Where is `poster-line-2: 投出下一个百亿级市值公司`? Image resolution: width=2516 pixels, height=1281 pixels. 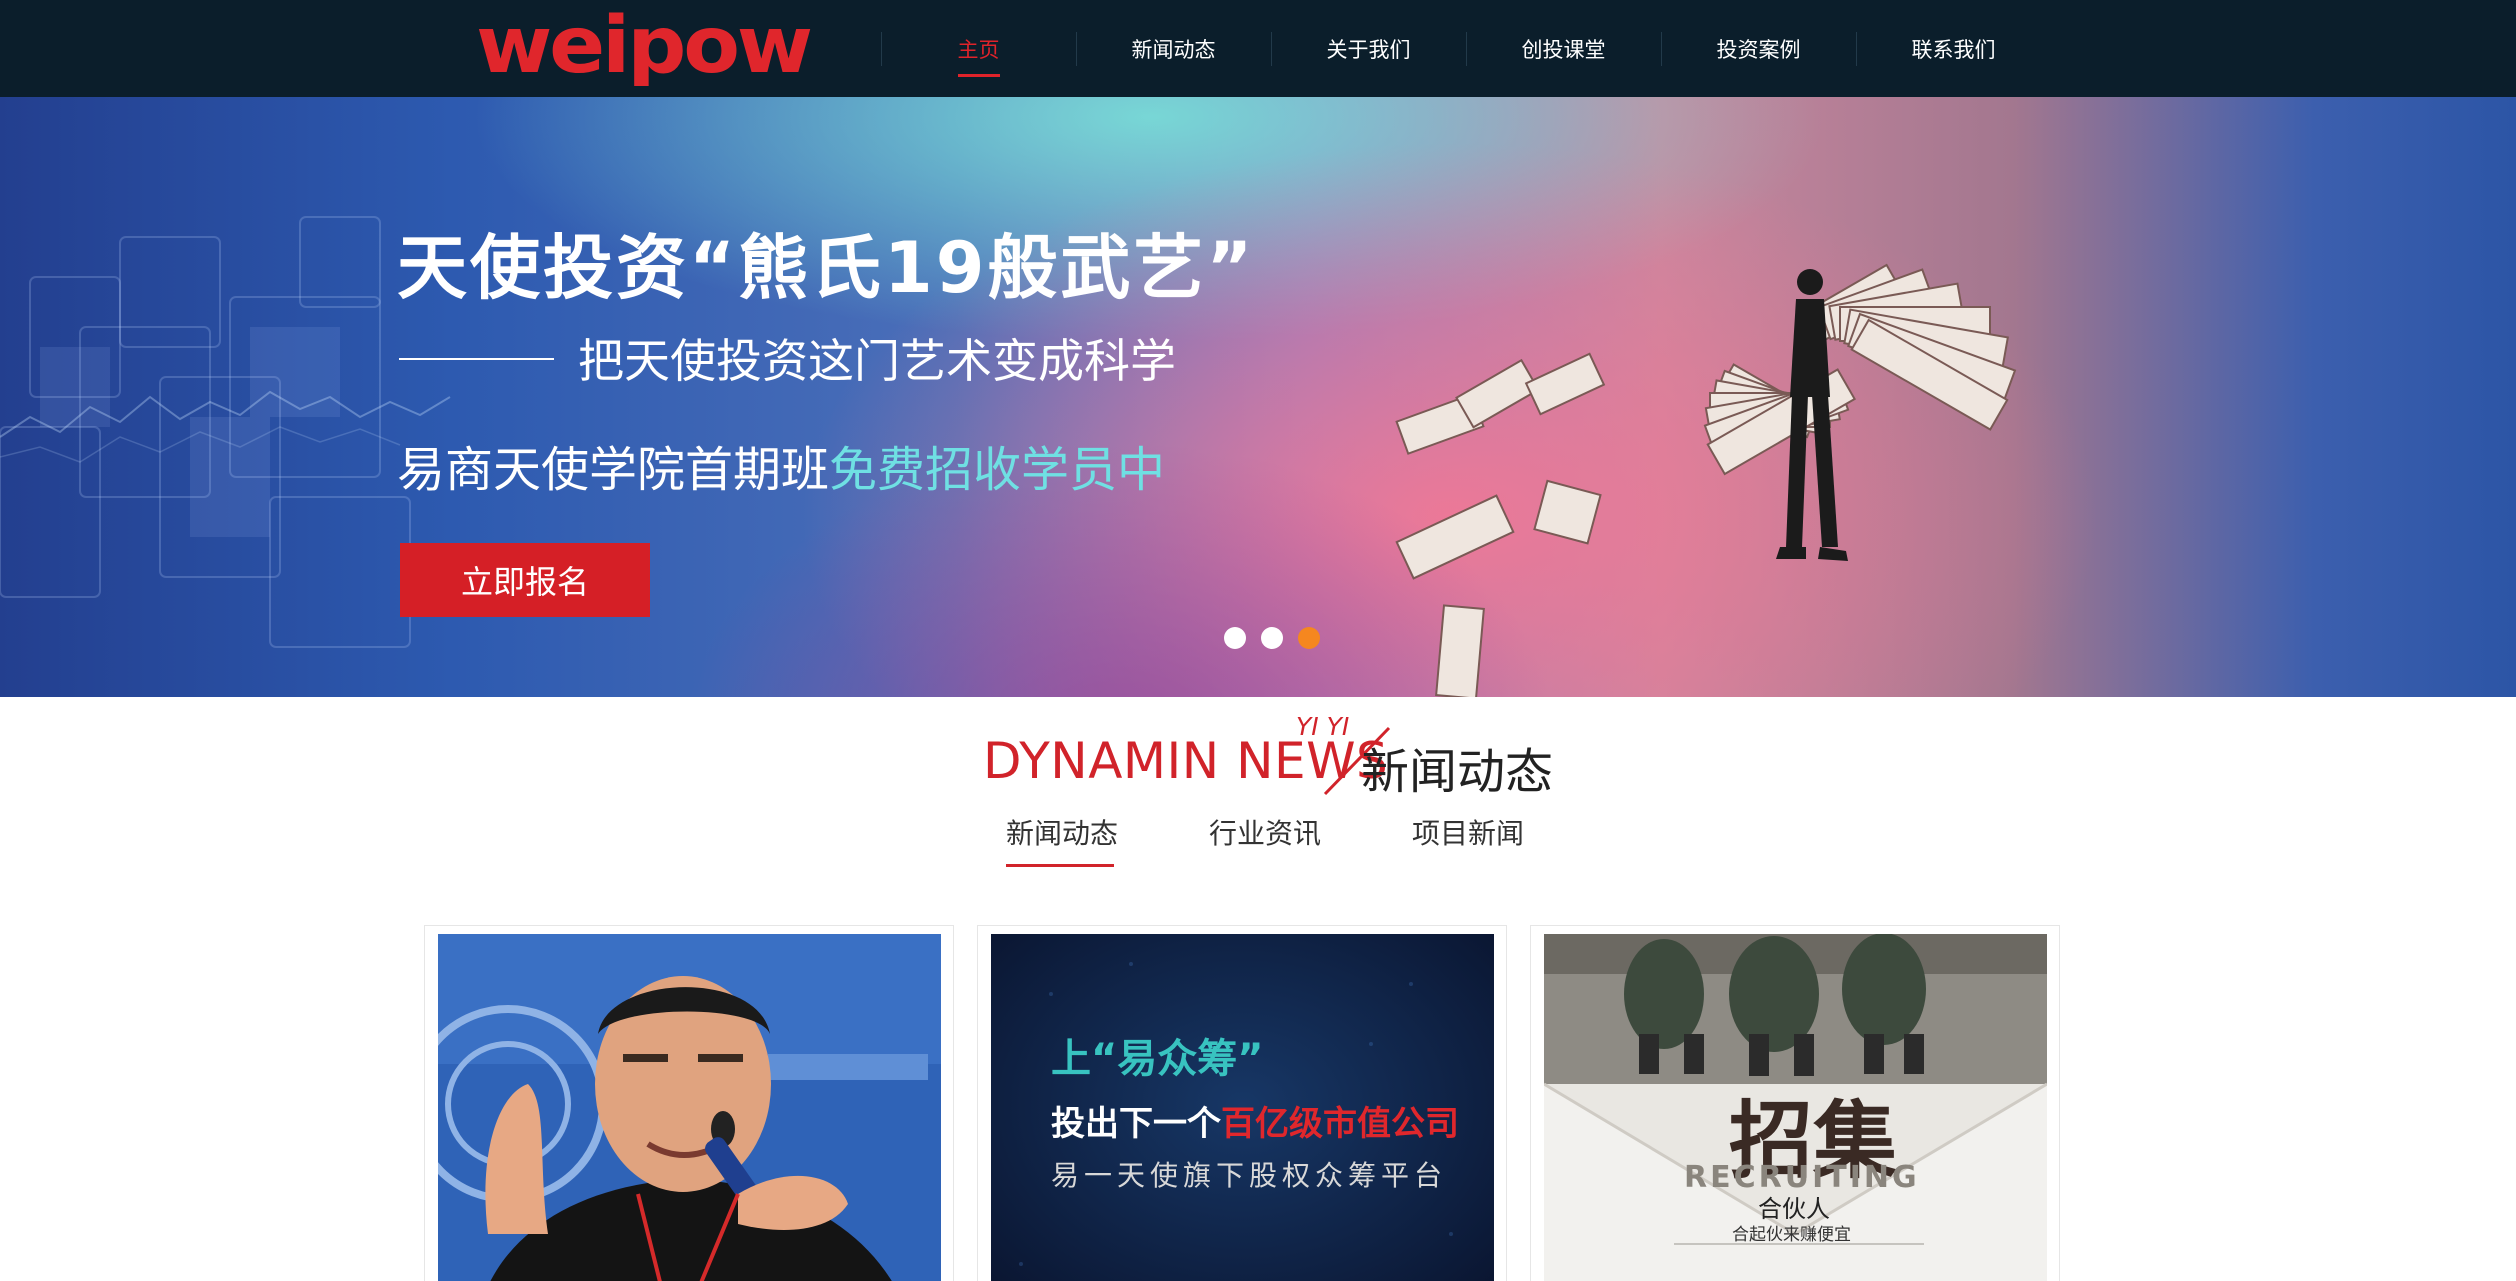
poster-line-2: 投出下一个百亿级市值公司 is located at coordinates (1255, 1120).